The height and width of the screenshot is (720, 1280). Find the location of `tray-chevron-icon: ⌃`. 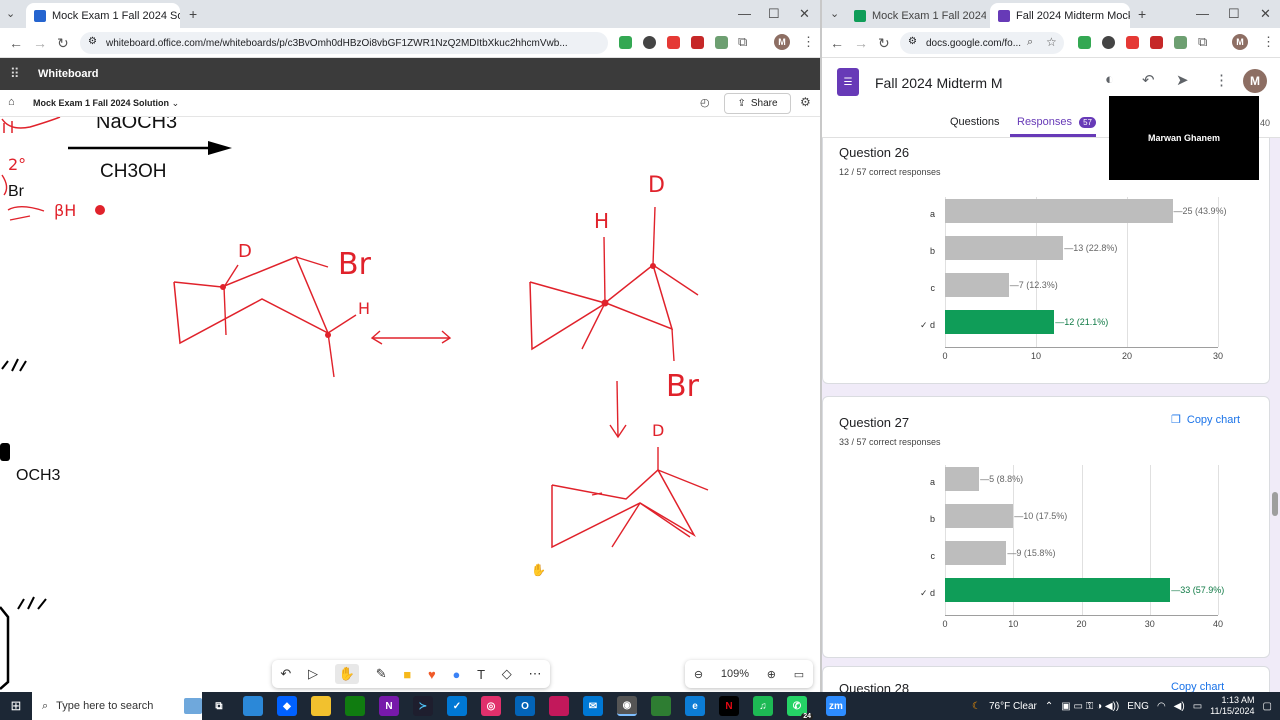

tray-chevron-icon: ⌃ is located at coordinates (1049, 706).